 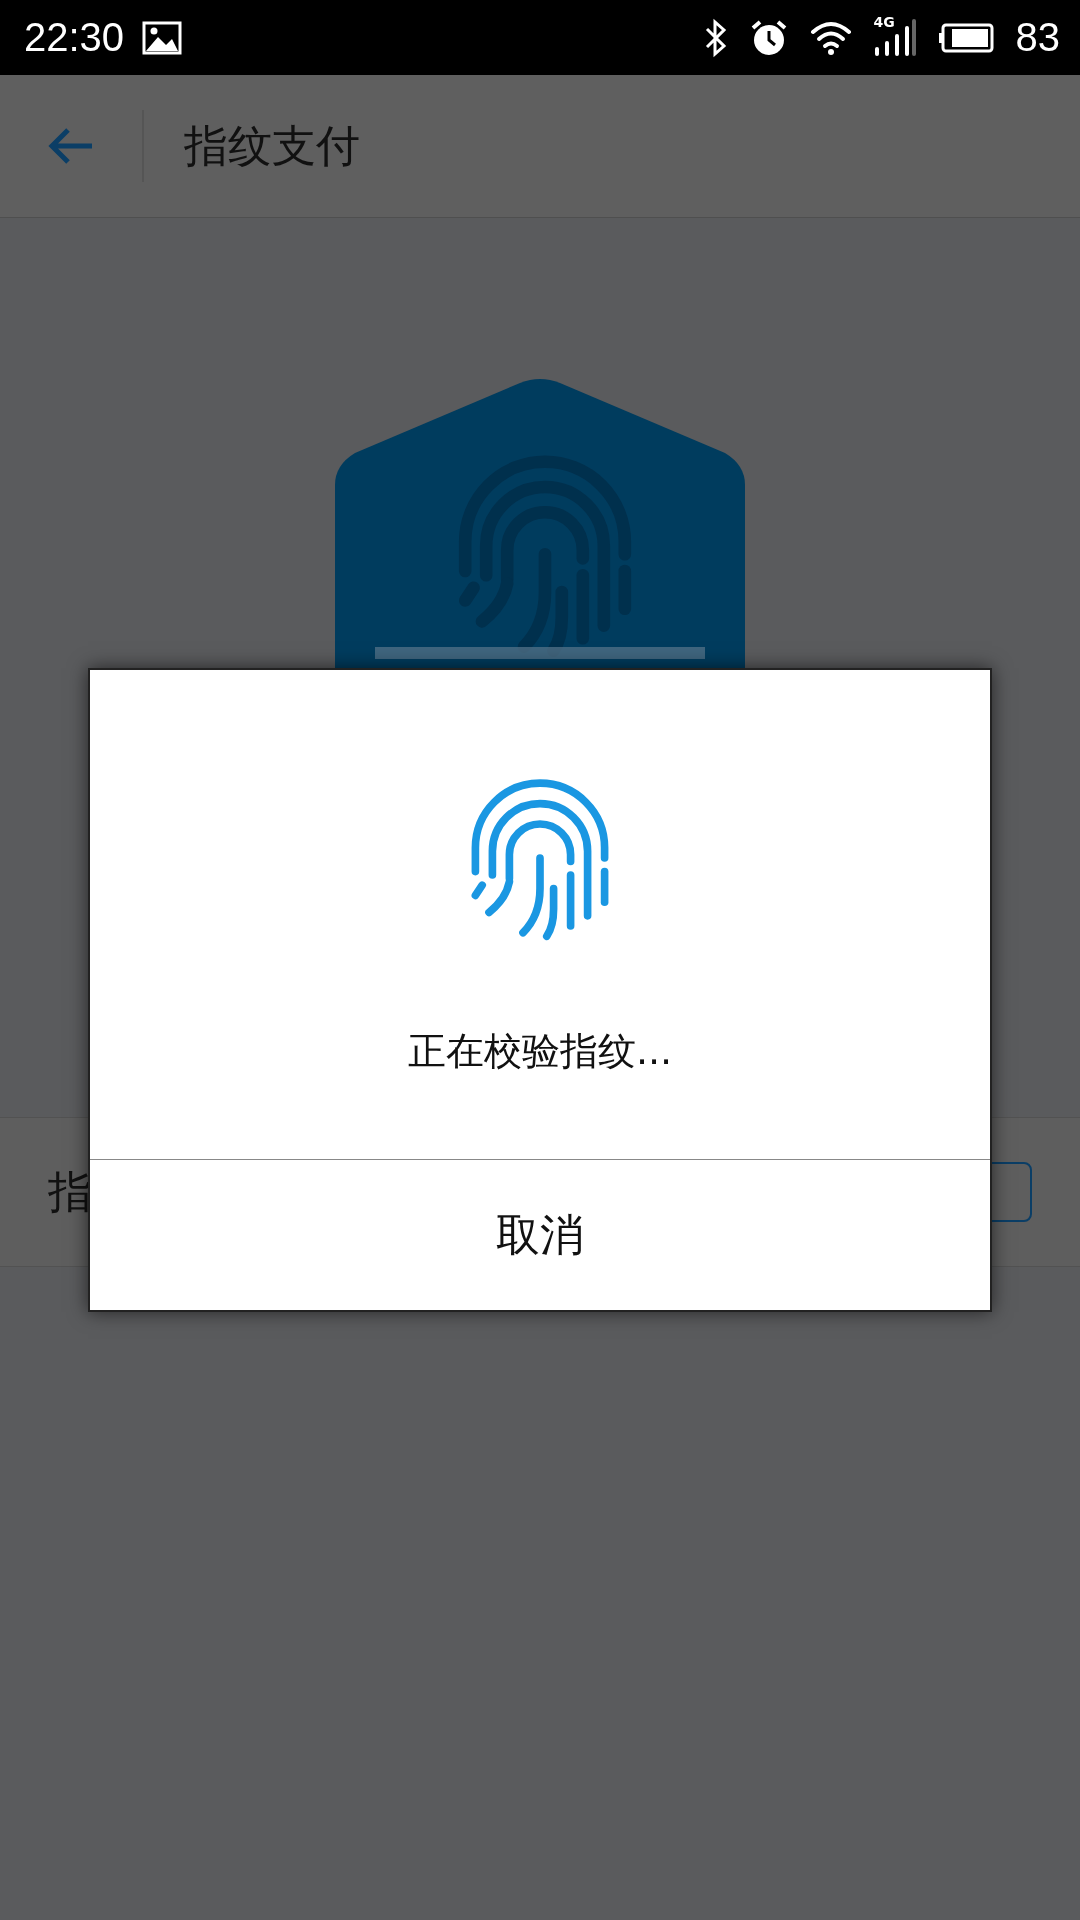 What do you see at coordinates (162, 37) in the screenshot?
I see `image-icon` at bounding box center [162, 37].